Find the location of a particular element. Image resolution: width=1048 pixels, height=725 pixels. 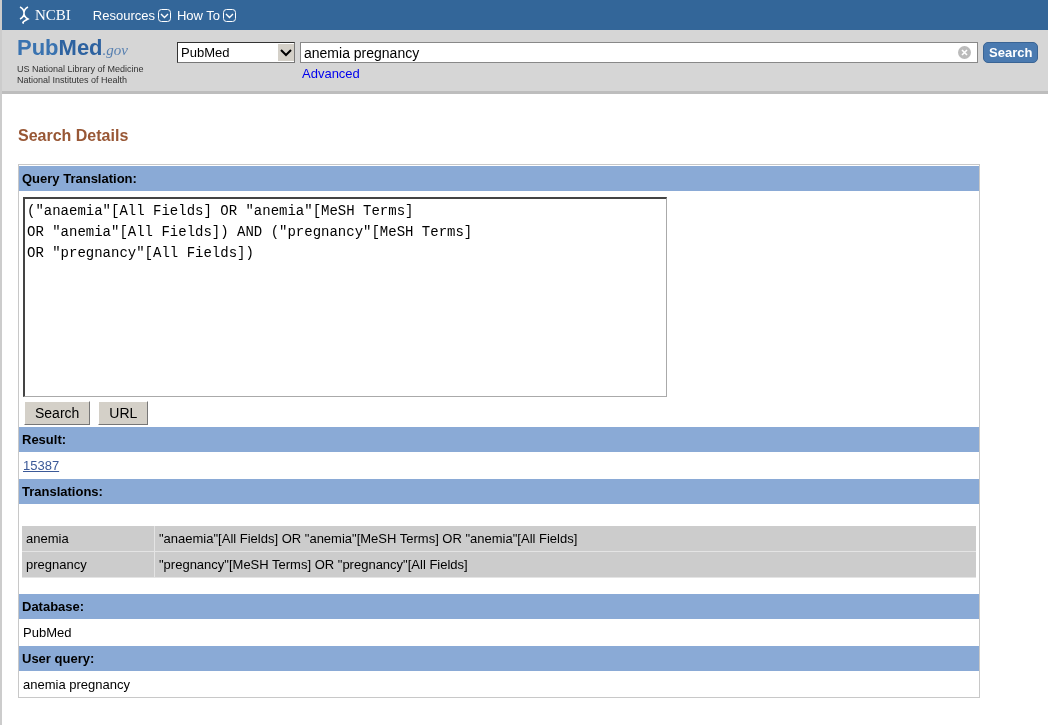

search-button: Search is located at coordinates (1011, 52).